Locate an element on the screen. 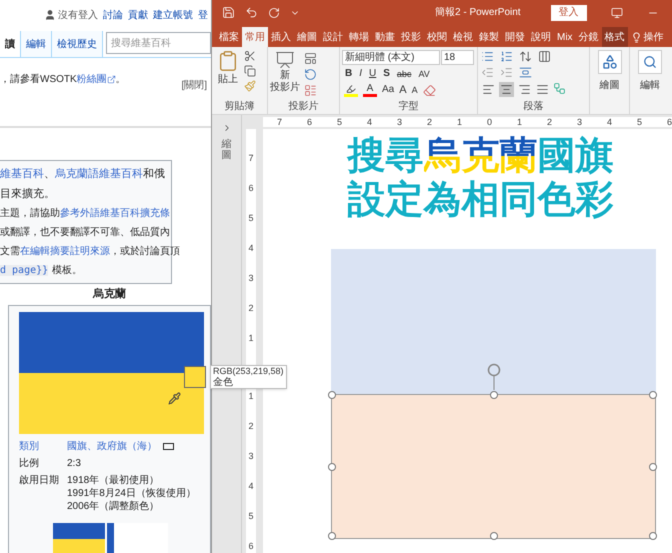  undo-icon is located at coordinates (251, 12).